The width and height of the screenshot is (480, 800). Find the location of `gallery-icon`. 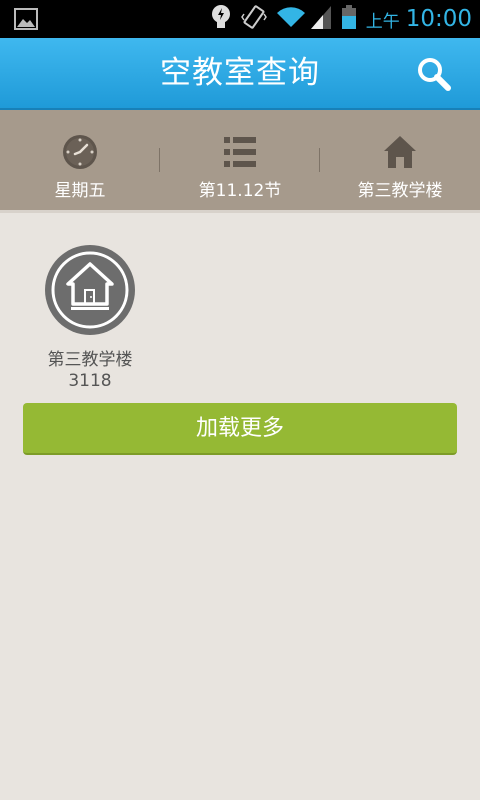

gallery-icon is located at coordinates (26, 21).